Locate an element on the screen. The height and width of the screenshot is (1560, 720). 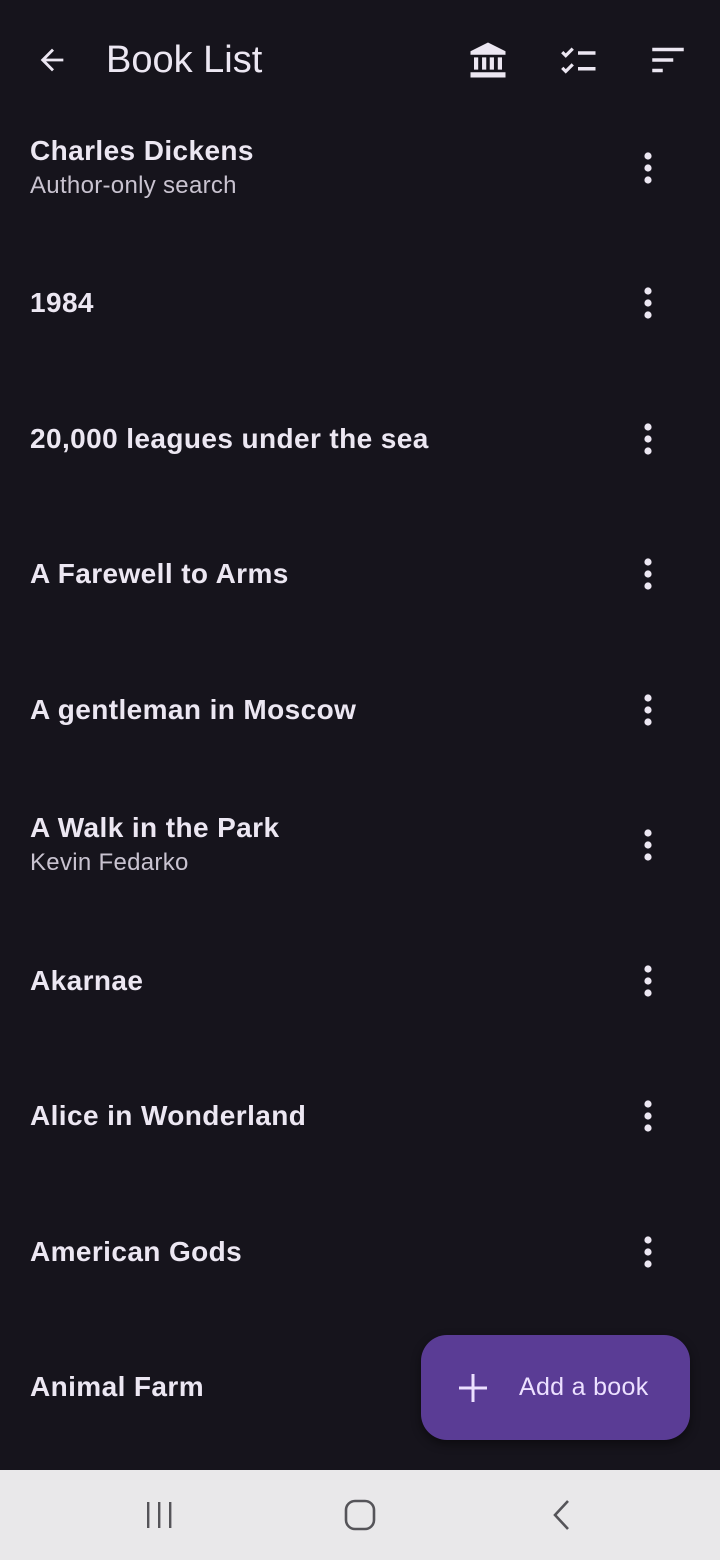
book-row: Alice in Wonderland is located at coordinates (360, 1117).